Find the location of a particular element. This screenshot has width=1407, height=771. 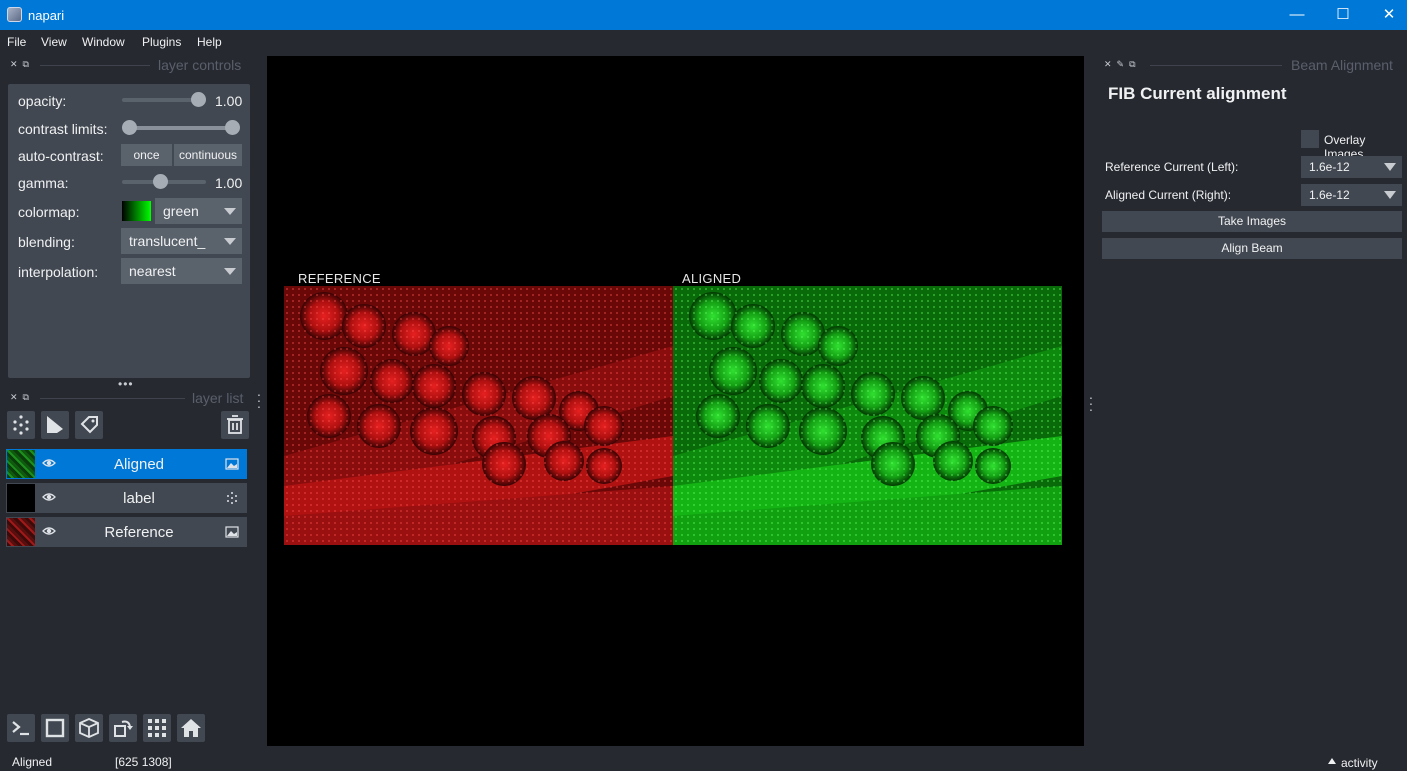

caret-up-icon is located at coordinates (1332, 761).